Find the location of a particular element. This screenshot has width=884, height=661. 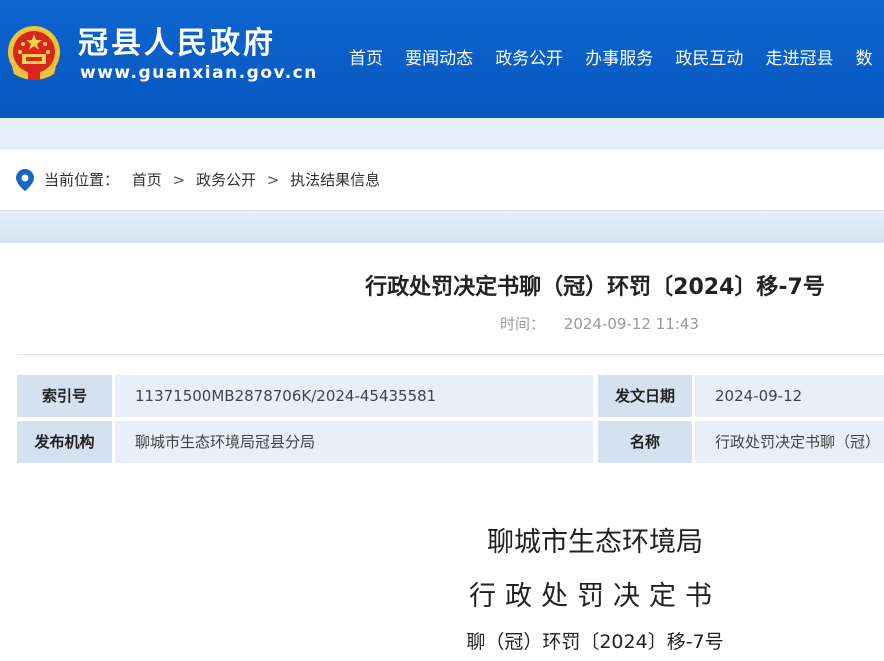

date-label: 发文日期 is located at coordinates (645, 396).